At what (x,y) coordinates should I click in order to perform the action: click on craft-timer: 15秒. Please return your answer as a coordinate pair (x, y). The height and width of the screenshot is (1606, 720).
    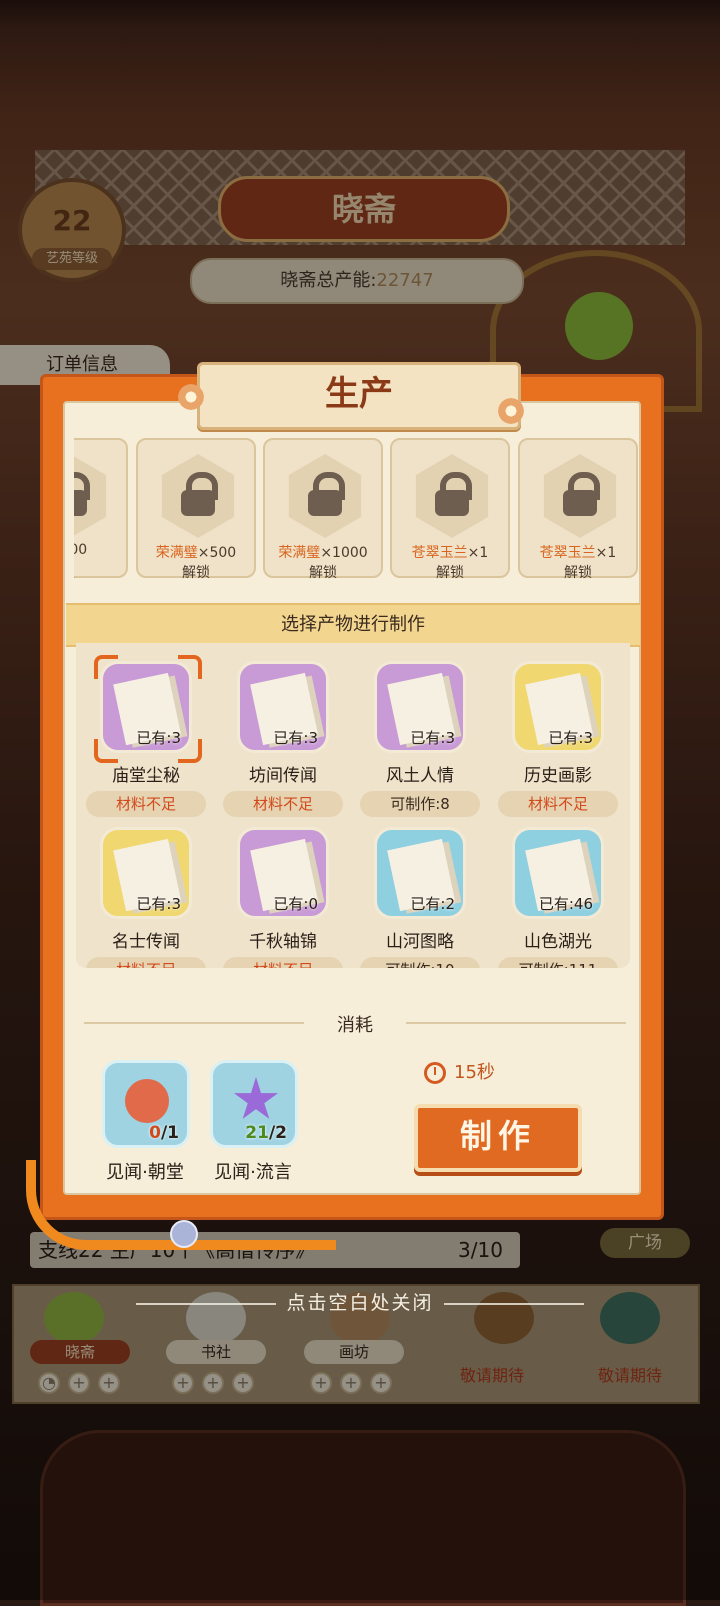
    Looking at the image, I should click on (459, 1071).